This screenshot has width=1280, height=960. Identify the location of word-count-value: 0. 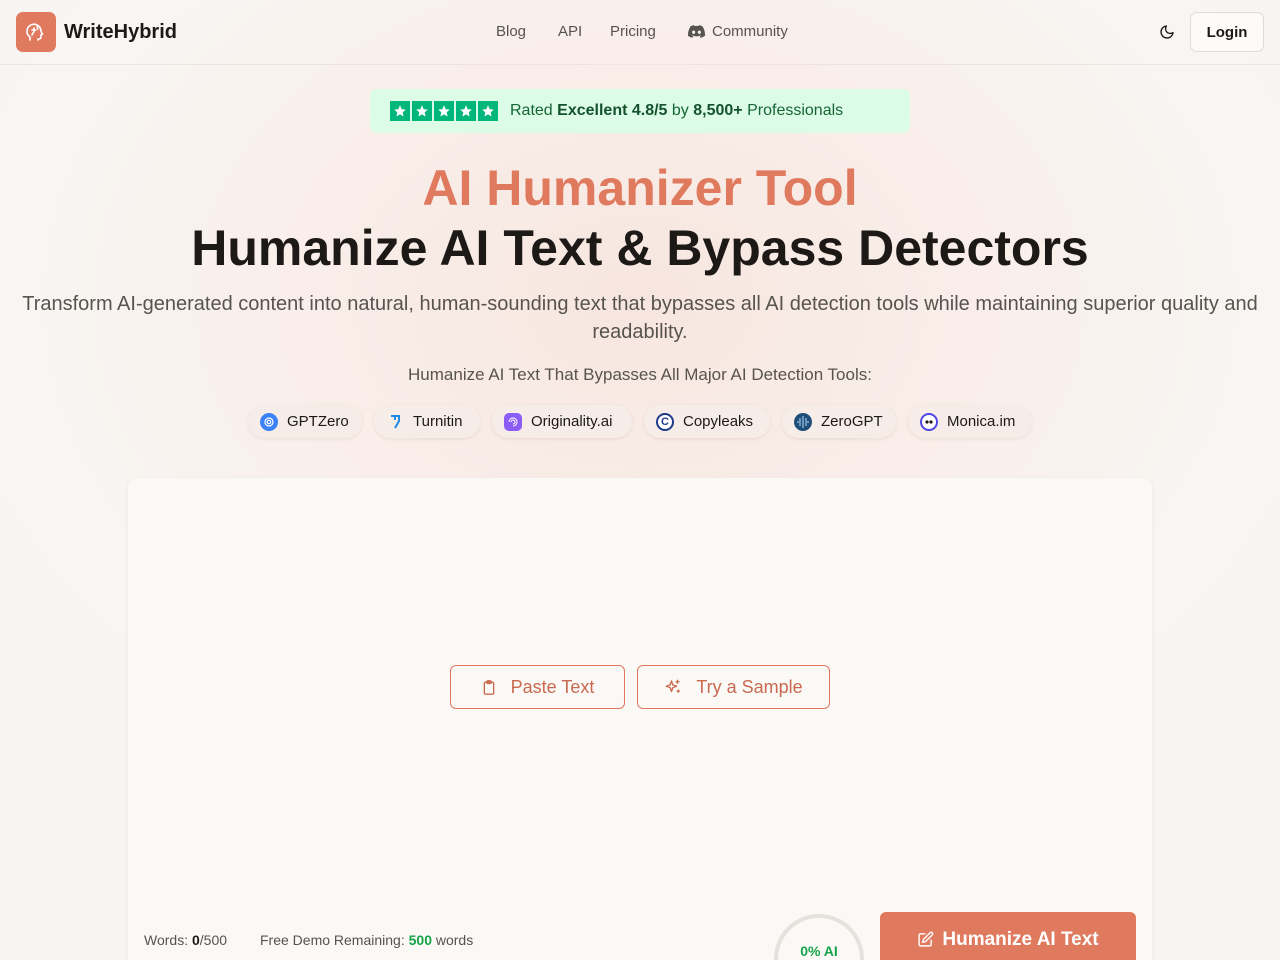
(195, 940).